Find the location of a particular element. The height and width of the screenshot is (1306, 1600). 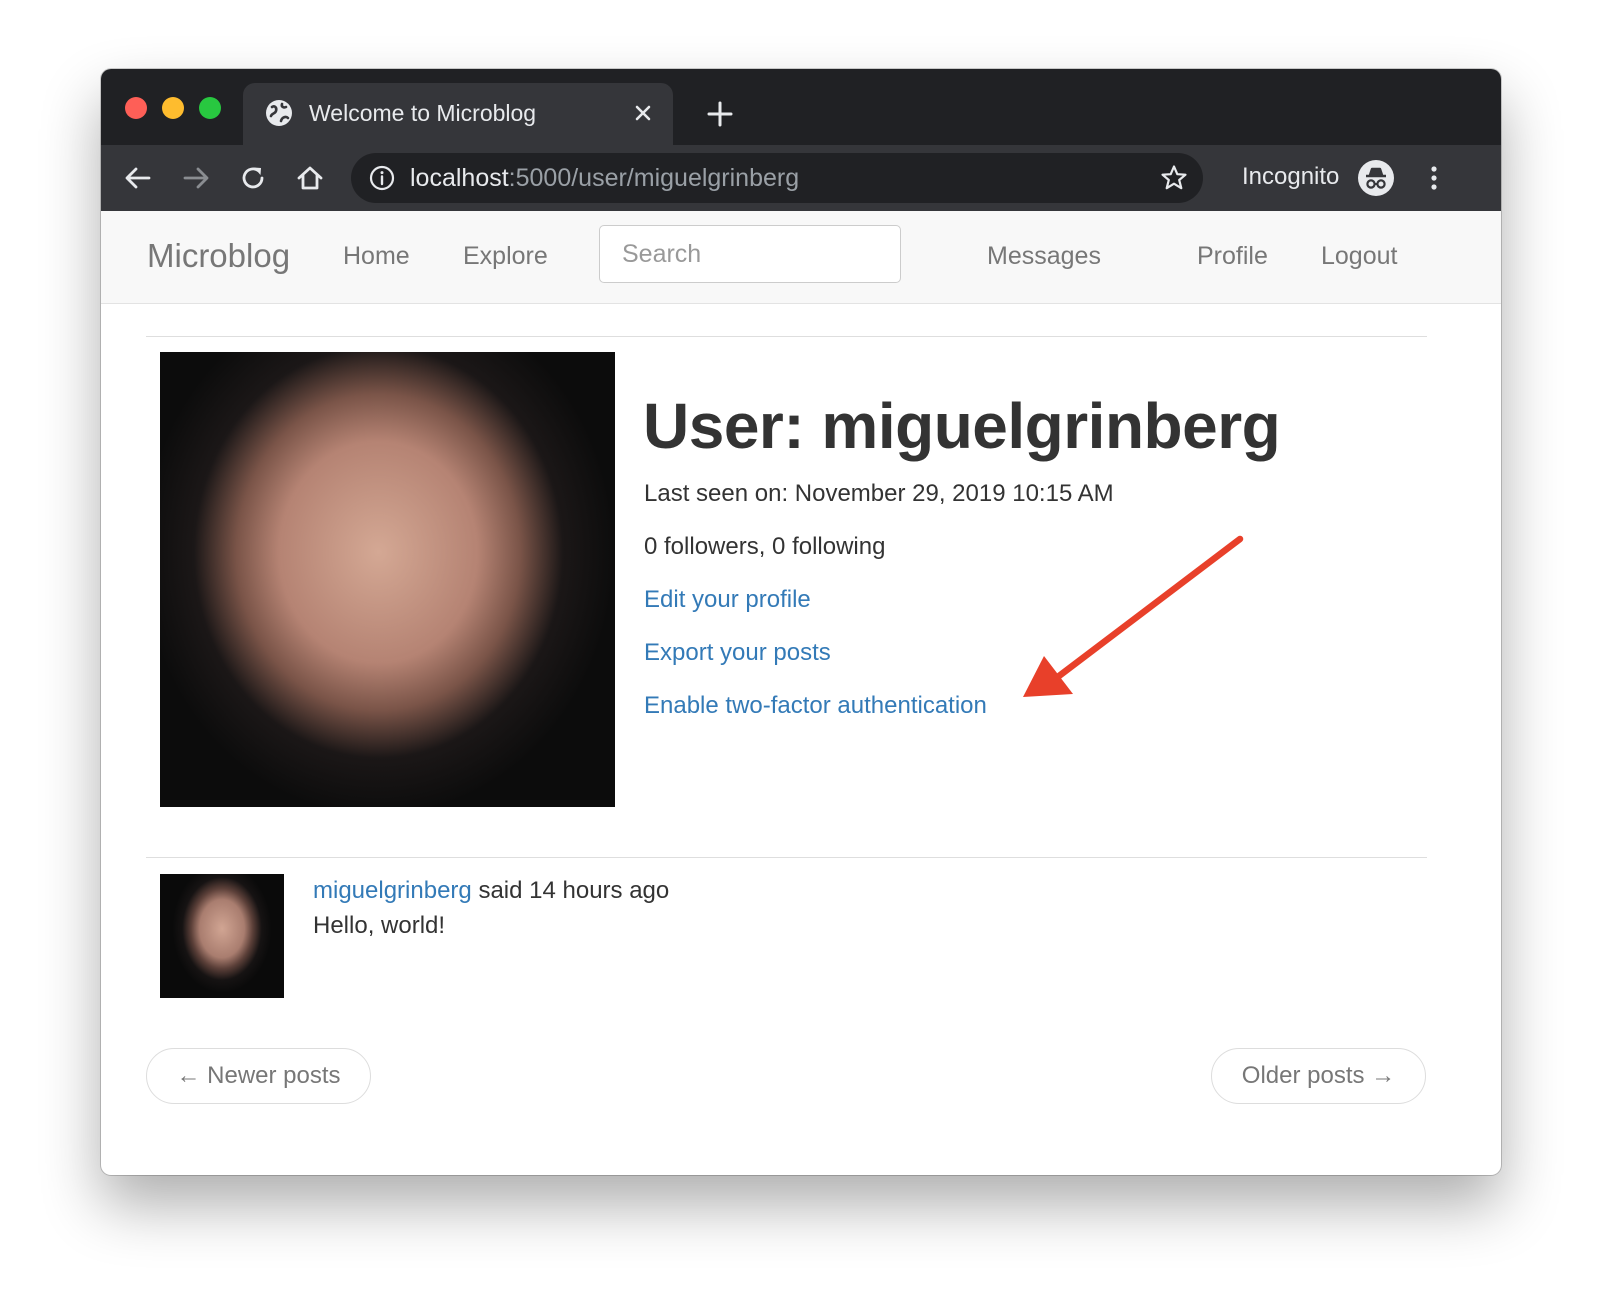

edit-profile-link: Edit your profile is located at coordinates (727, 600).